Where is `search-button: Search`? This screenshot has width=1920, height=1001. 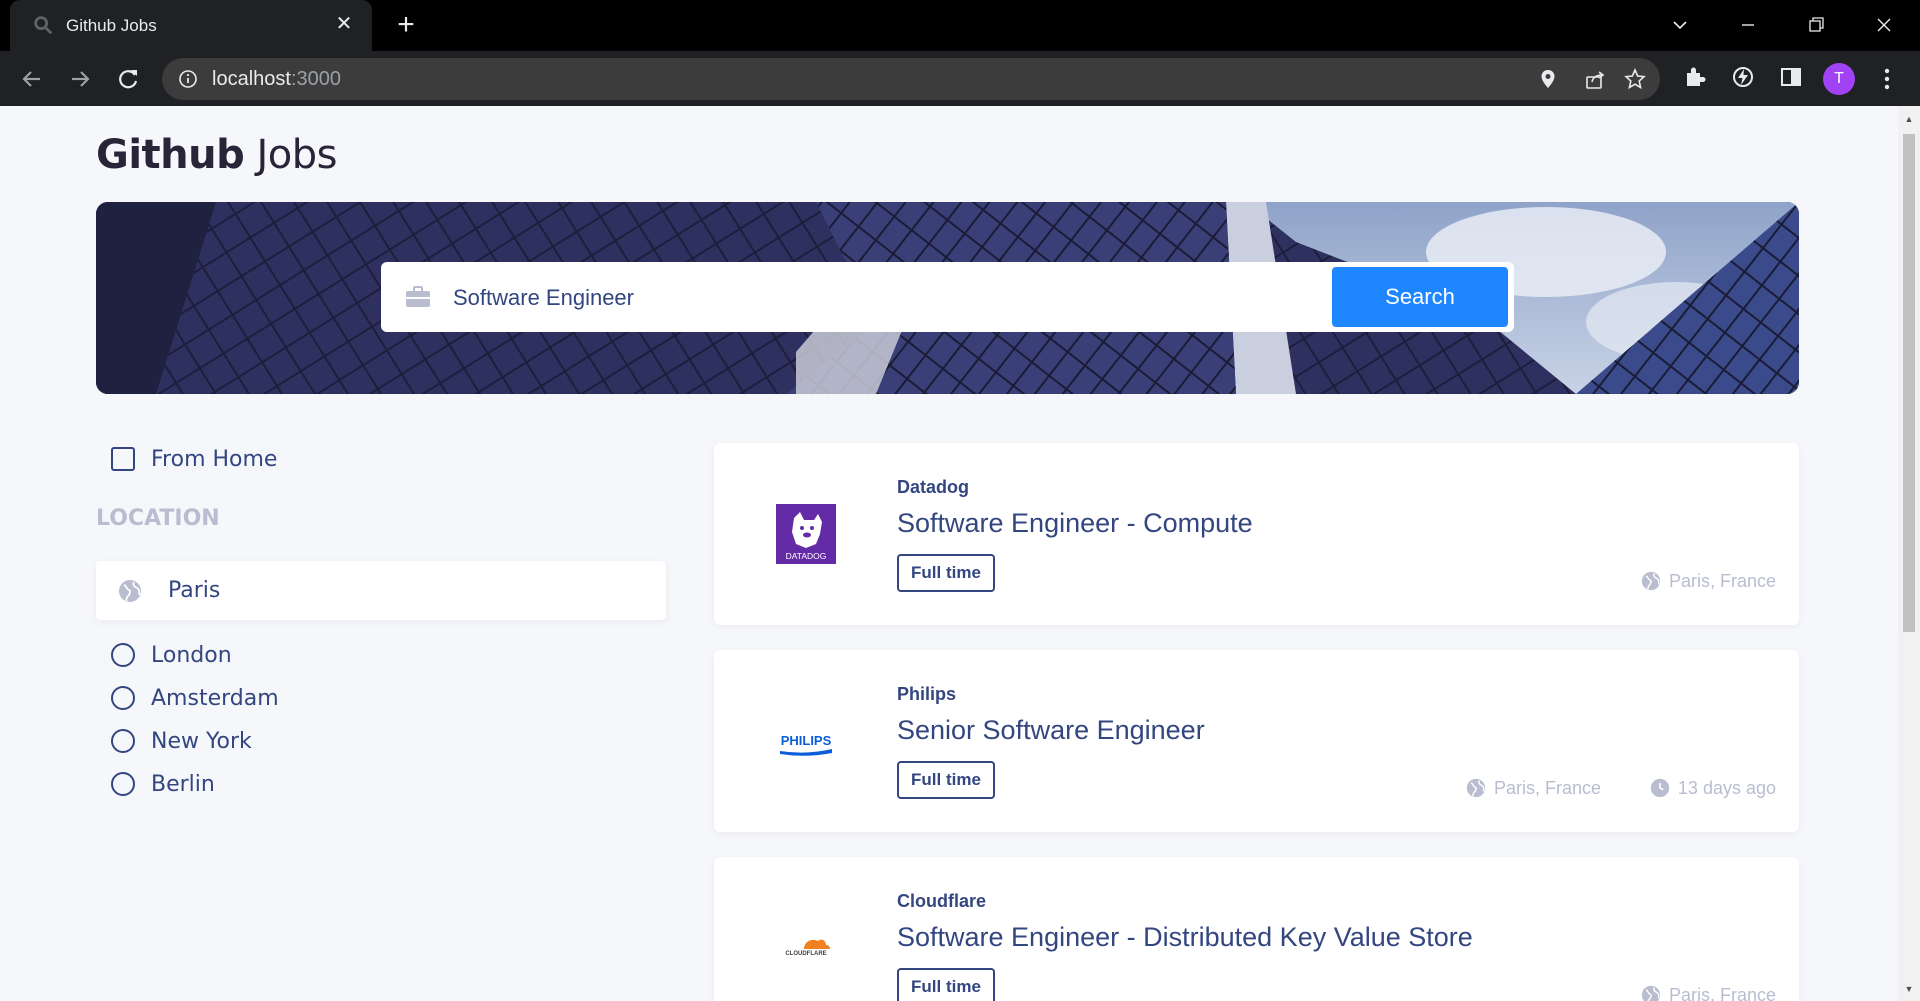 search-button: Search is located at coordinates (1420, 297).